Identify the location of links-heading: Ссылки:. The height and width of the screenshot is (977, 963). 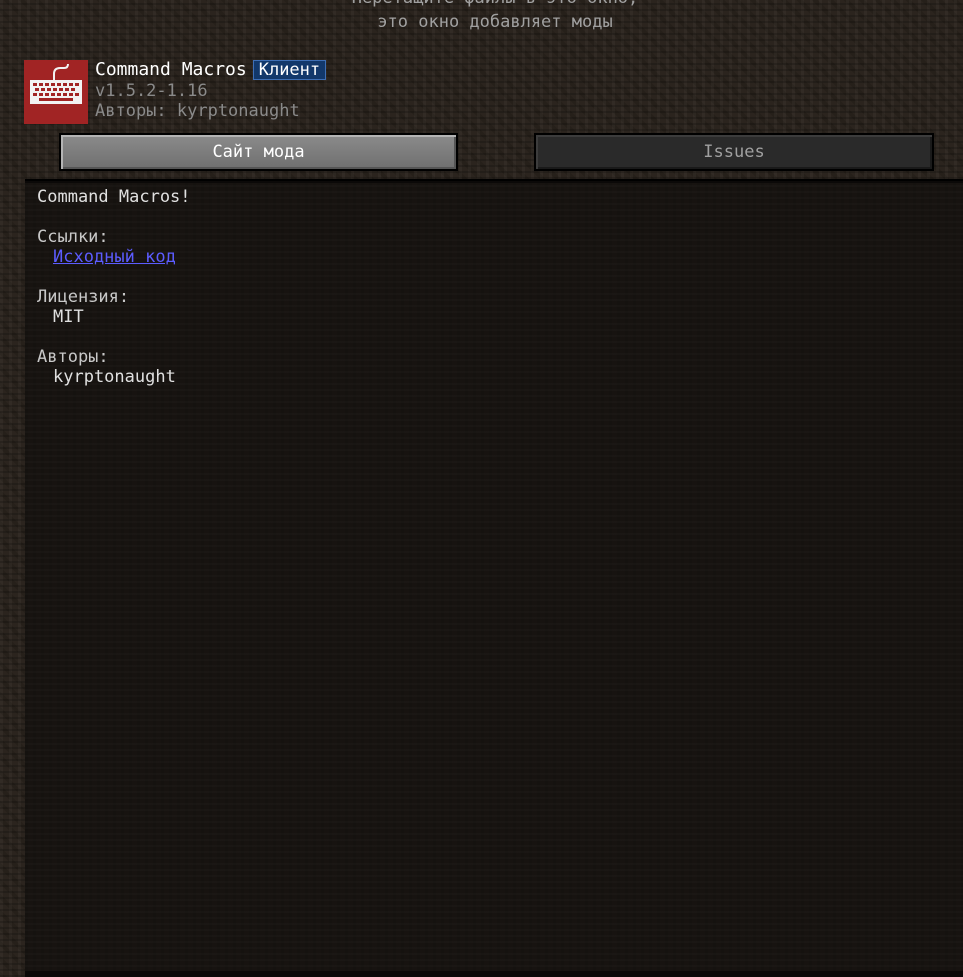
(73, 237).